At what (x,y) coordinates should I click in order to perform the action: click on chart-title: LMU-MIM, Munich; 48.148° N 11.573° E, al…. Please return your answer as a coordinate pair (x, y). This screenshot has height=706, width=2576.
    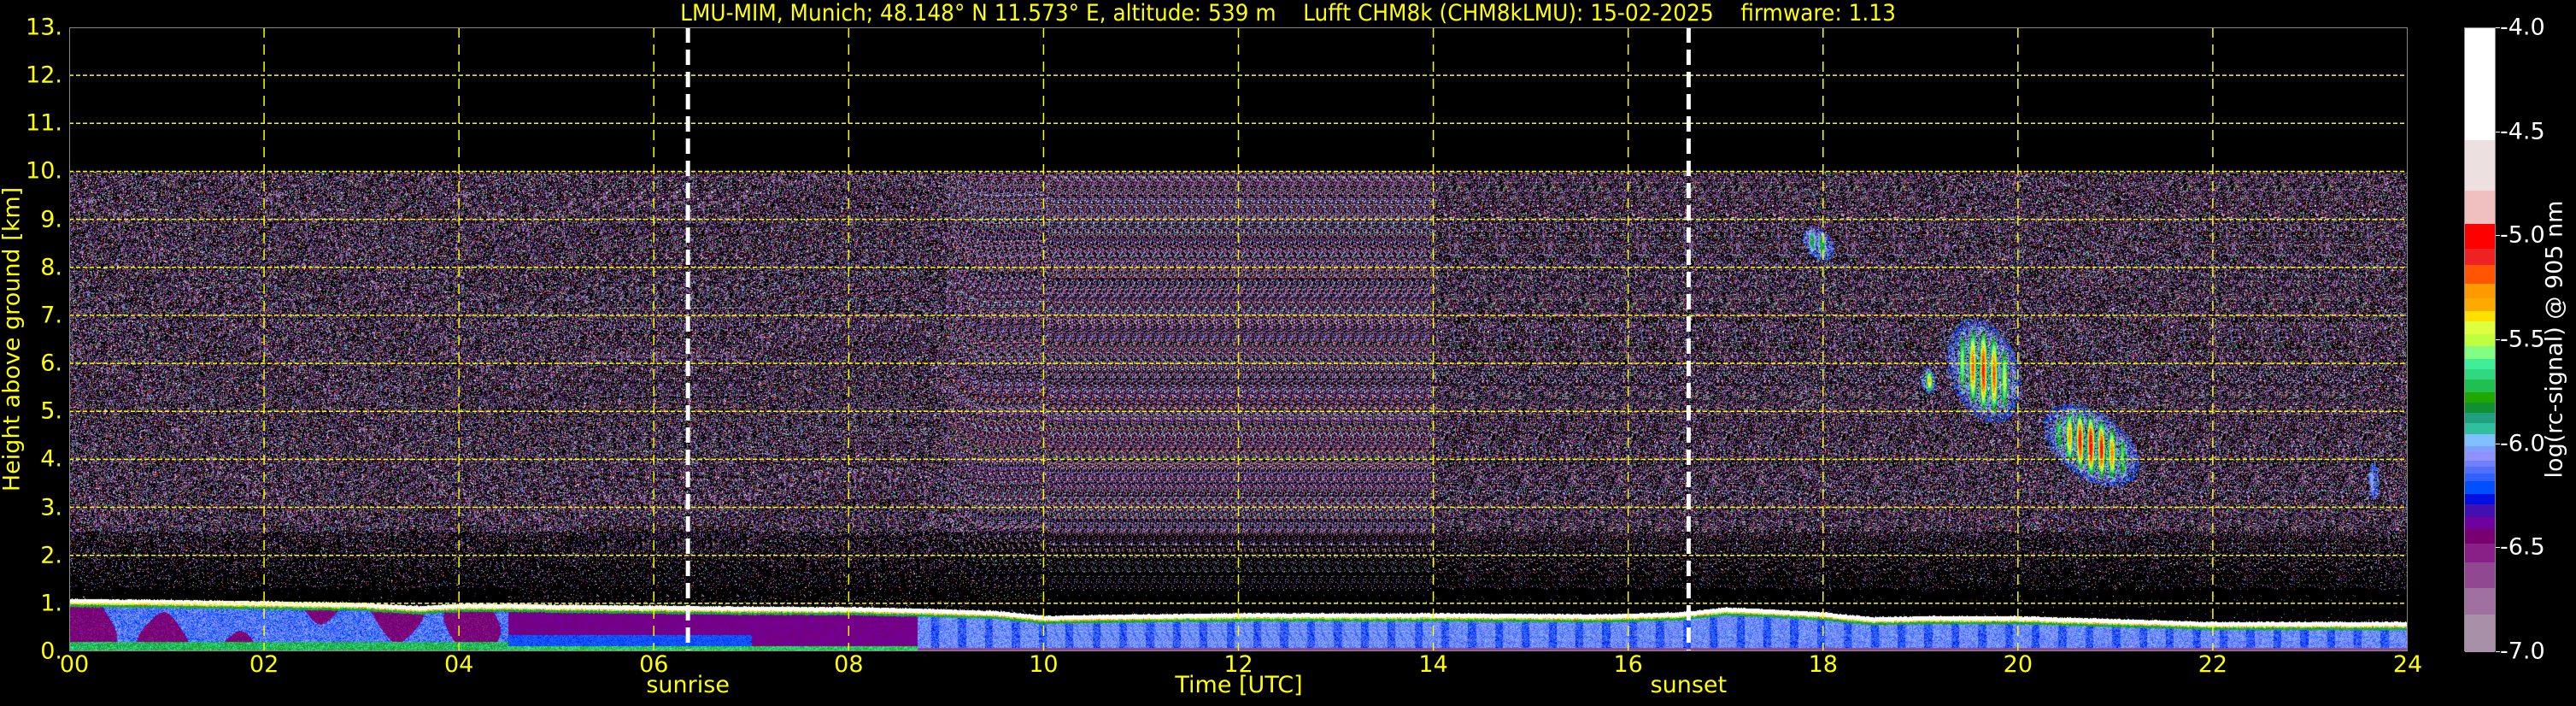
    Looking at the image, I should click on (1288, 13).